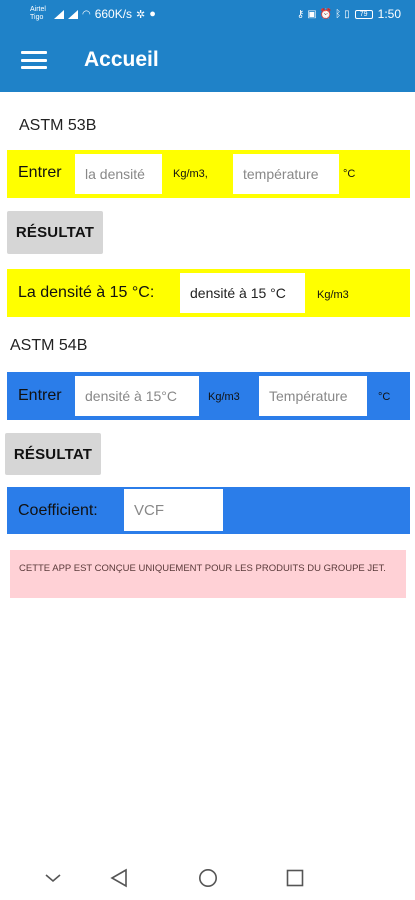  Describe the element at coordinates (34, 60) in the screenshot. I see `hamburger-menu-icon` at that location.